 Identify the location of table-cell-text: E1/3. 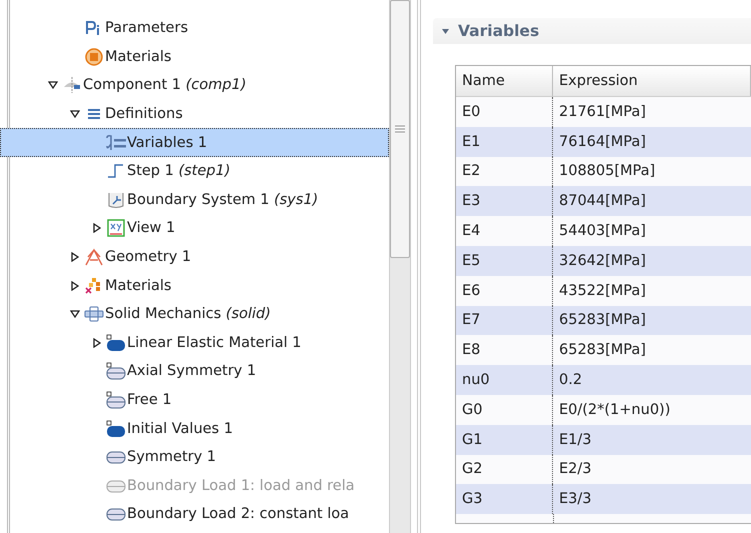
(575, 440).